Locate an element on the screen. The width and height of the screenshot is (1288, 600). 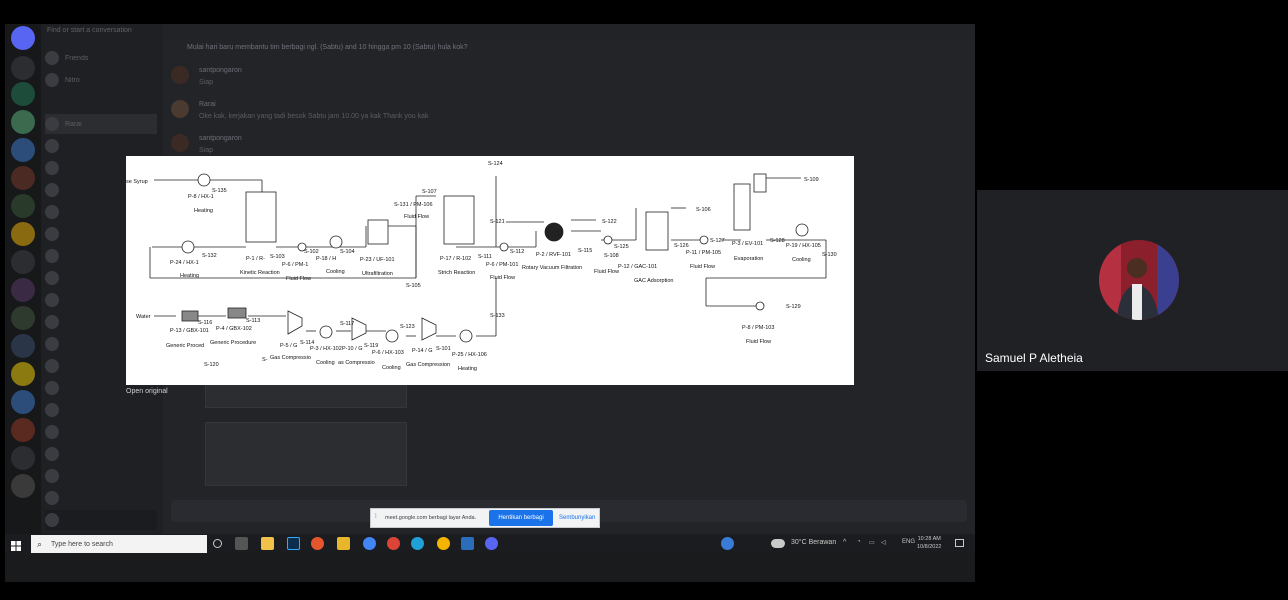
folder-icon is located at coordinates (343, 543).